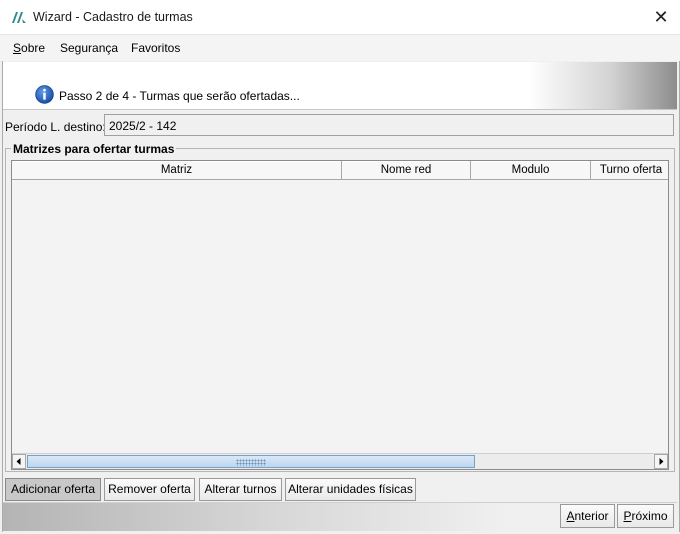 This screenshot has height=534, width=680. I want to click on menu-item-sobre: Sobre, so click(29, 48).